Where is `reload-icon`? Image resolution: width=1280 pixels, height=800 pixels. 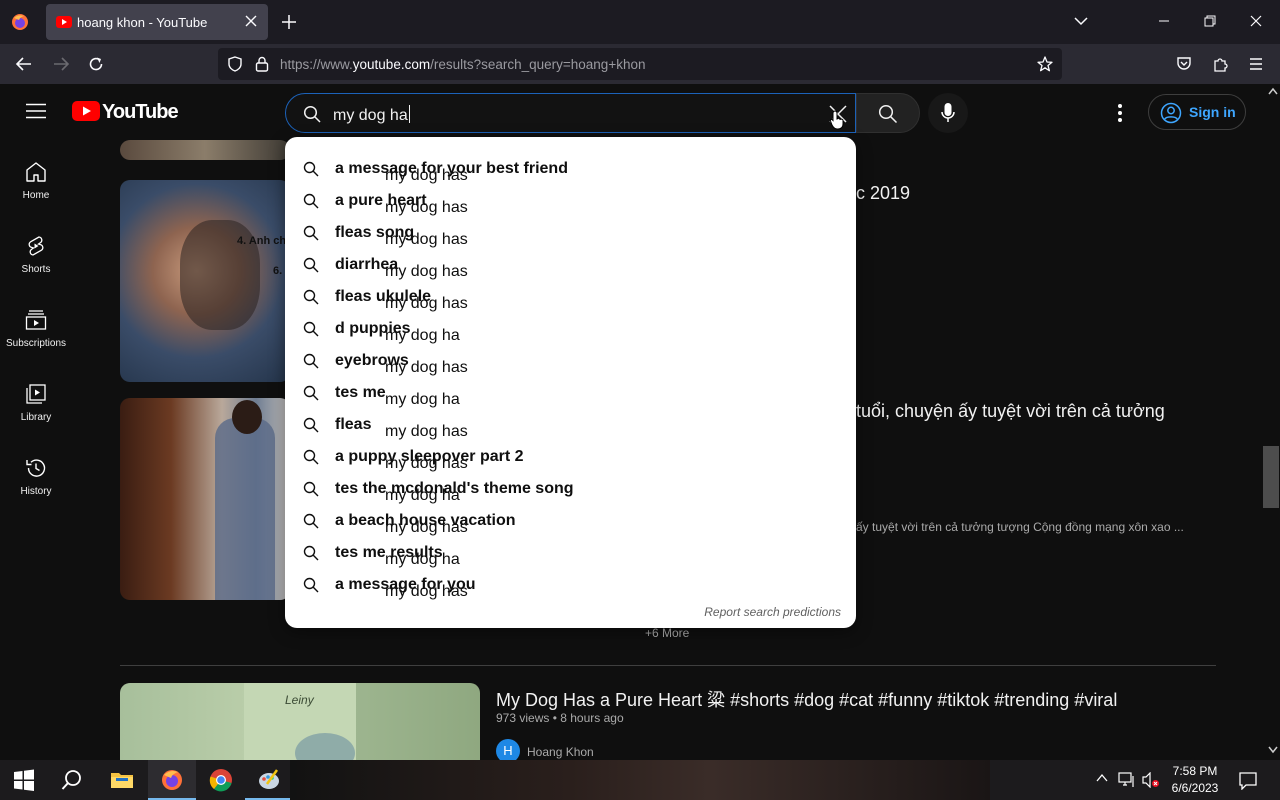
reload-icon is located at coordinates (96, 64).